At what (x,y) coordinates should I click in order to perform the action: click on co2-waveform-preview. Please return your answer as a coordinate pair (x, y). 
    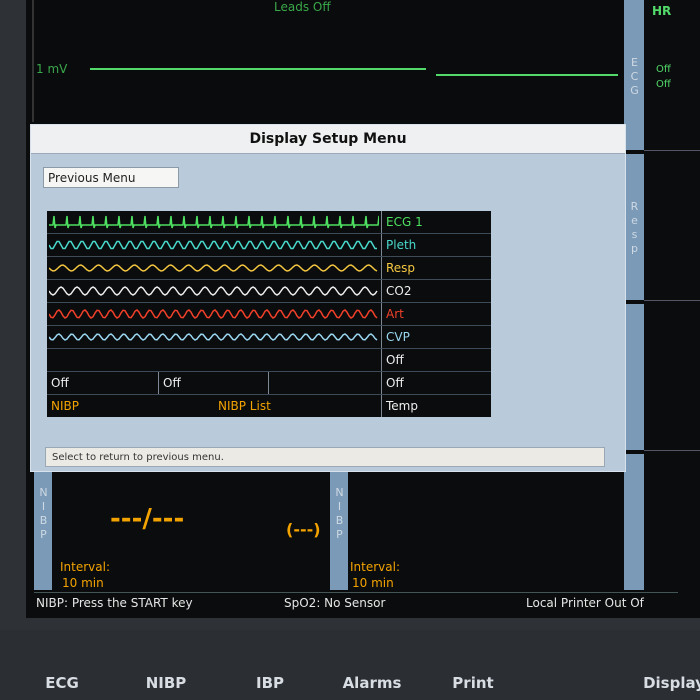
    Looking at the image, I should click on (213, 291).